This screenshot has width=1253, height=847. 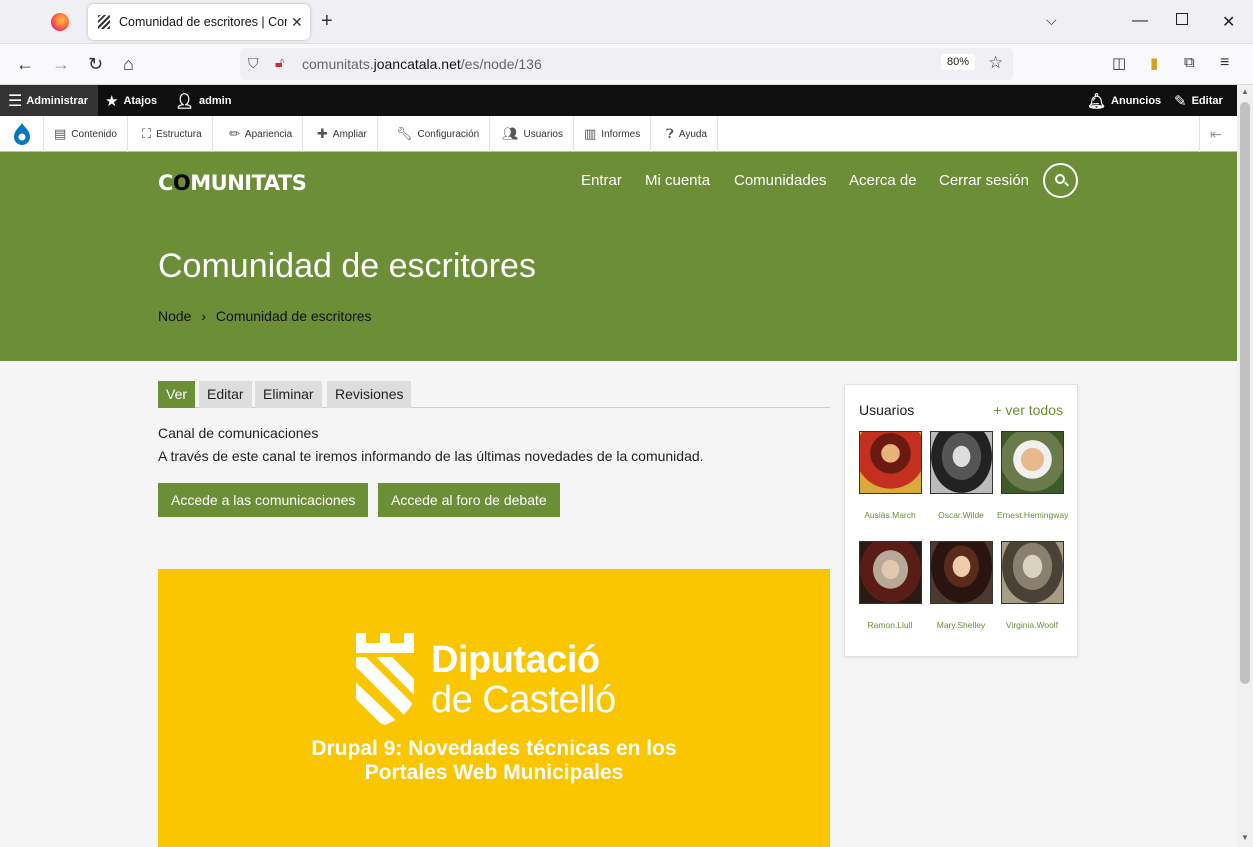 What do you see at coordinates (60, 22) in the screenshot?
I see `firefox-icon` at bounding box center [60, 22].